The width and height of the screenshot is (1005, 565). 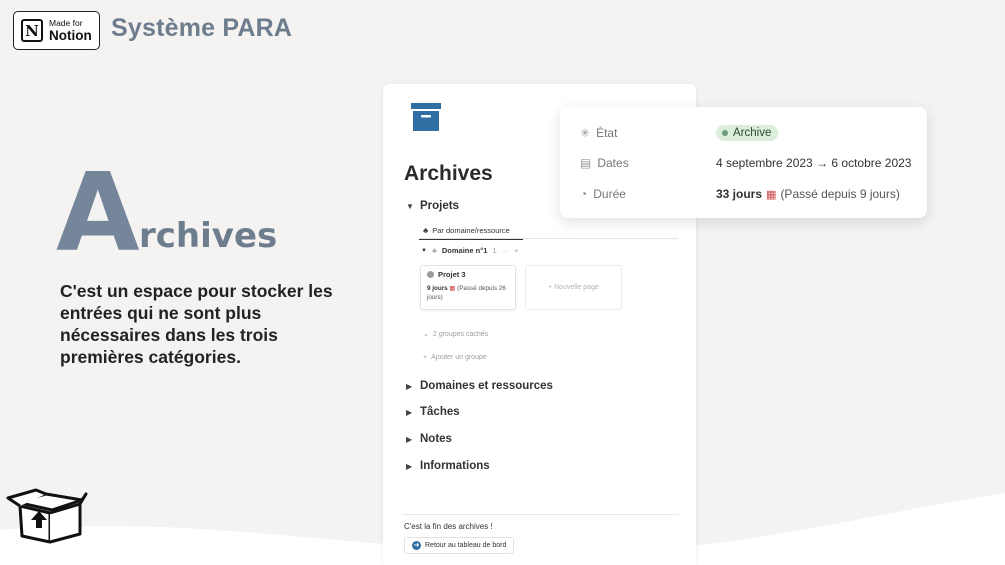 What do you see at coordinates (448, 526) in the screenshot?
I see `footer-text: C'est la fin des archives !` at bounding box center [448, 526].